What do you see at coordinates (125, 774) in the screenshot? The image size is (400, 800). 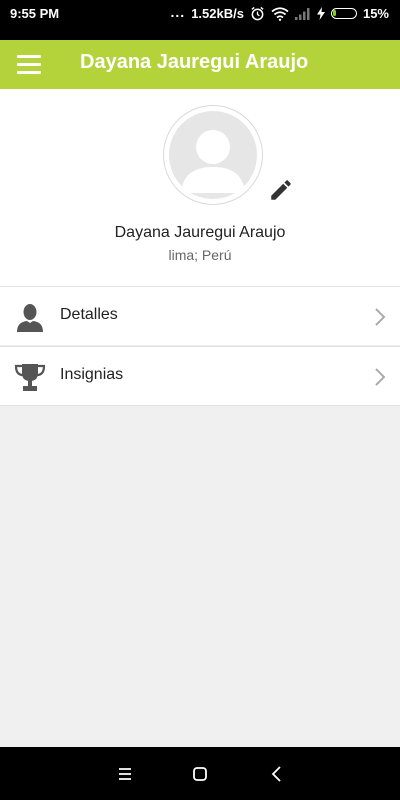 I see `recent-apps-icon` at bounding box center [125, 774].